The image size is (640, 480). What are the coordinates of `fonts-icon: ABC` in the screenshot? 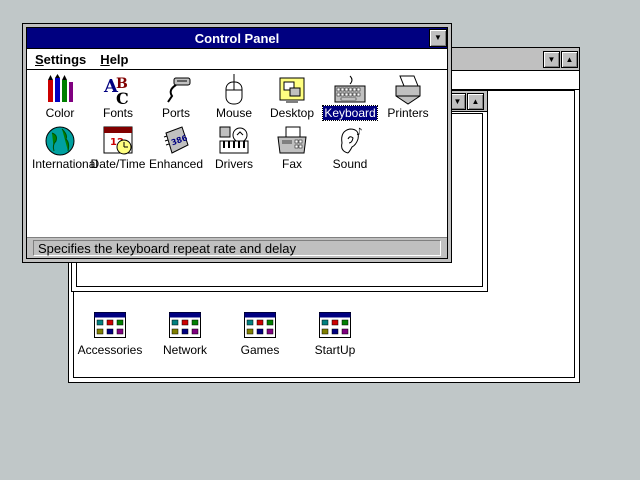 It's located at (118, 91).